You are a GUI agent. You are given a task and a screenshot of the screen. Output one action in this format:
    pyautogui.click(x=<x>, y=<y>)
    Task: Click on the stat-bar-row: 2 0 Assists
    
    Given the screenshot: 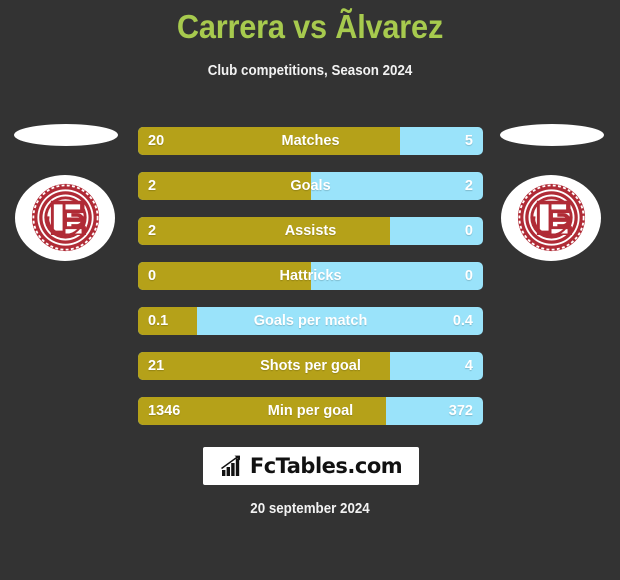 What is the action you would take?
    pyautogui.click(x=310, y=231)
    